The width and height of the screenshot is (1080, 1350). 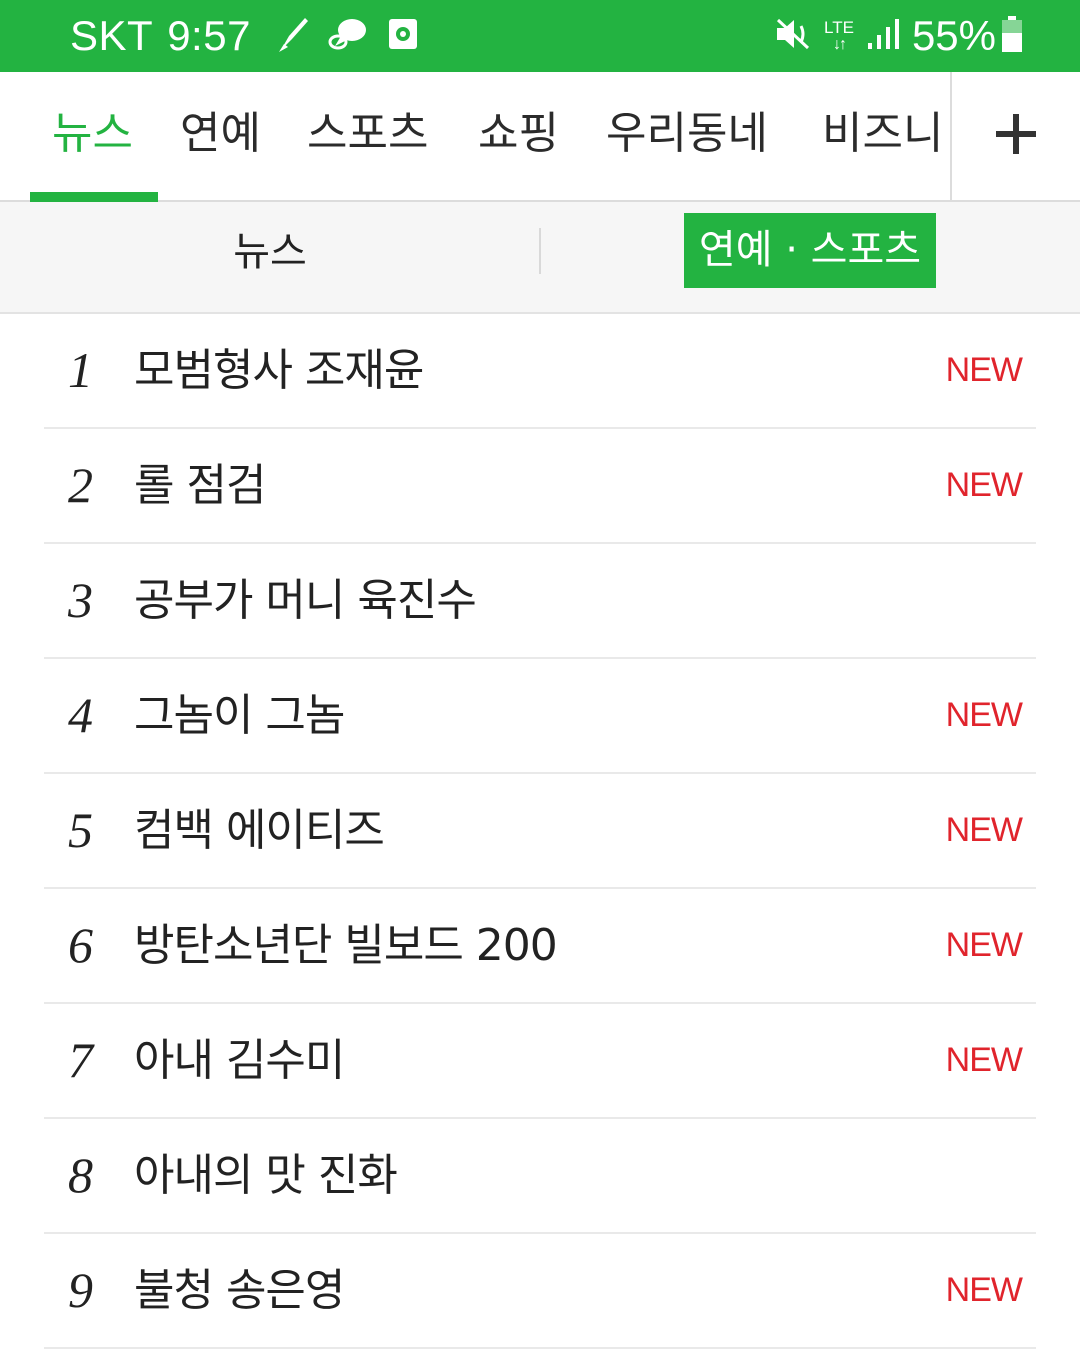 I want to click on add-tab-button, so click(x=1016, y=136).